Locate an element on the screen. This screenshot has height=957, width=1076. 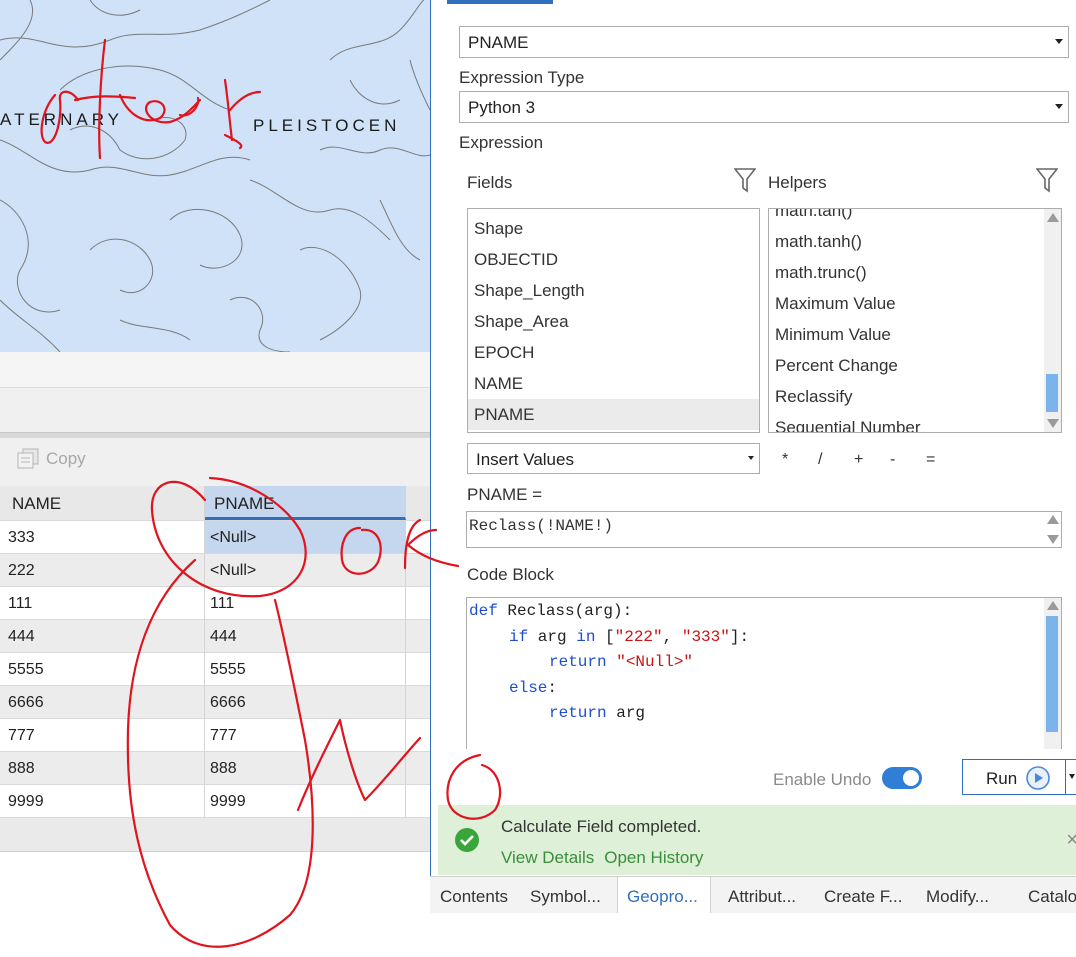
cell-name: 777 is located at coordinates (102, 735).